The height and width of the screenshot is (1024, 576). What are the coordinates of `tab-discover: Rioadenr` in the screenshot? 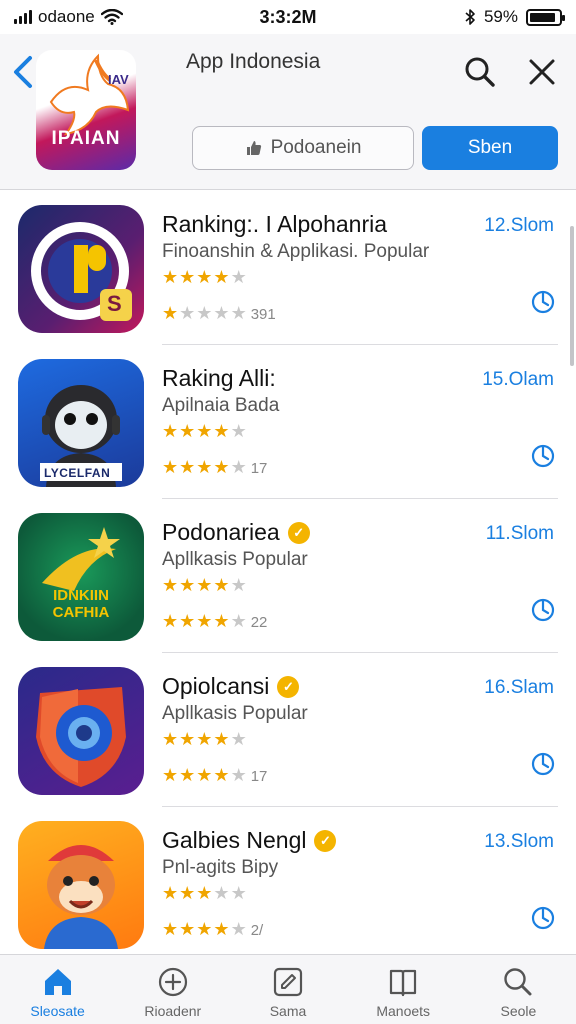 It's located at (172, 989).